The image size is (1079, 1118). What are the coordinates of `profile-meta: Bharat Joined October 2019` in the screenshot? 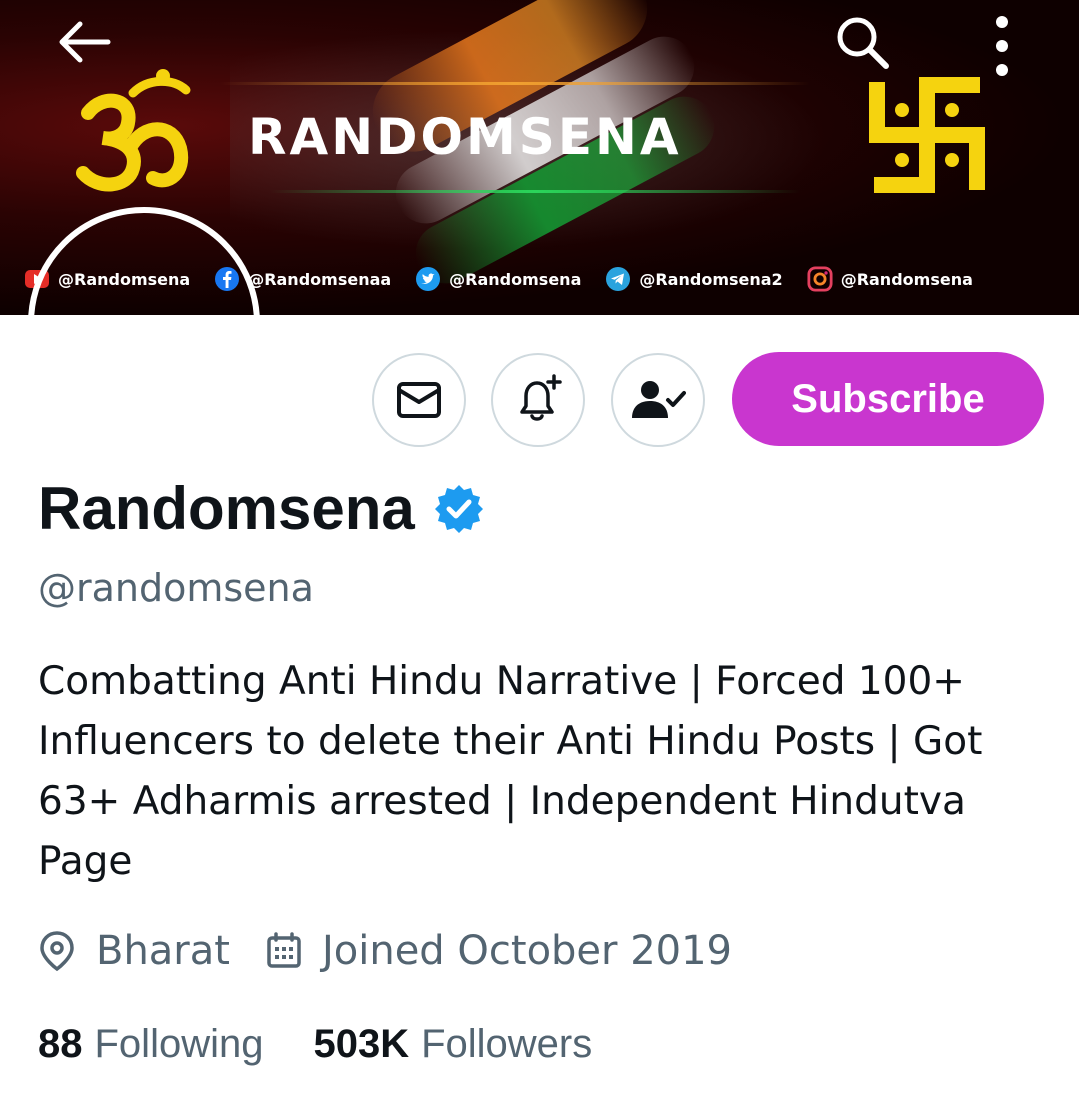 It's located at (403, 951).